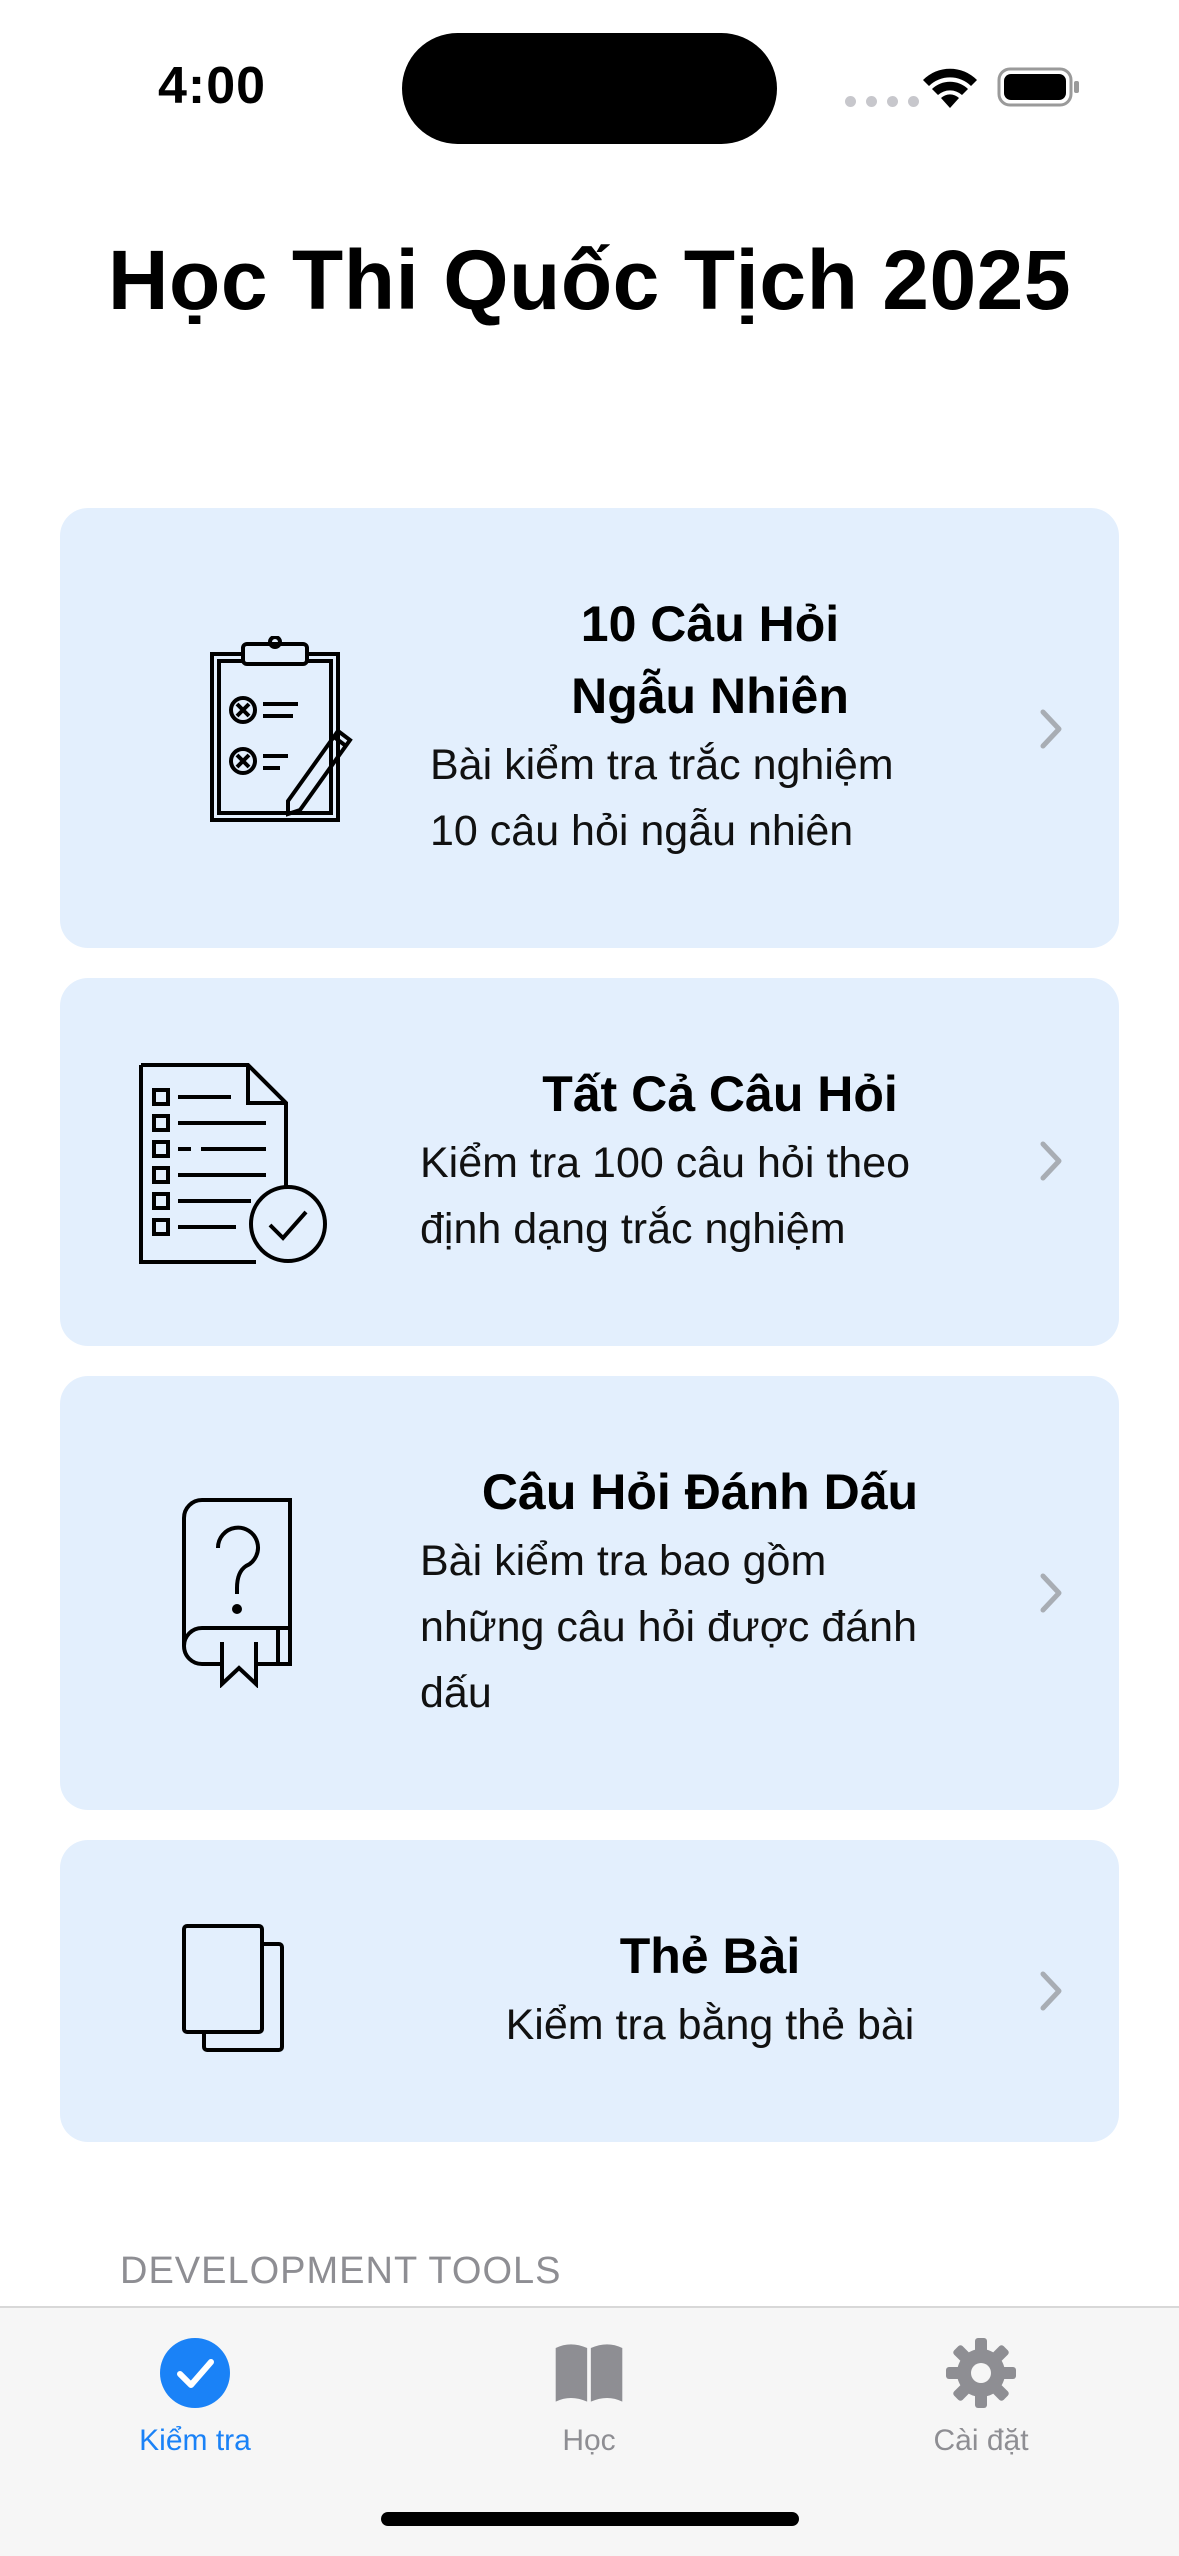  What do you see at coordinates (589, 88) in the screenshot?
I see `dynamic-island` at bounding box center [589, 88].